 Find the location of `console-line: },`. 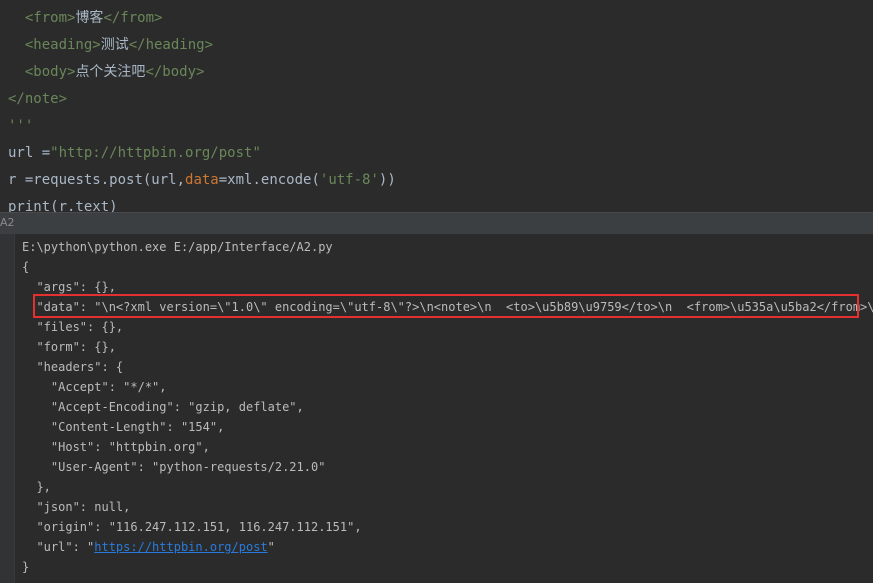

console-line: }, is located at coordinates (36, 487).